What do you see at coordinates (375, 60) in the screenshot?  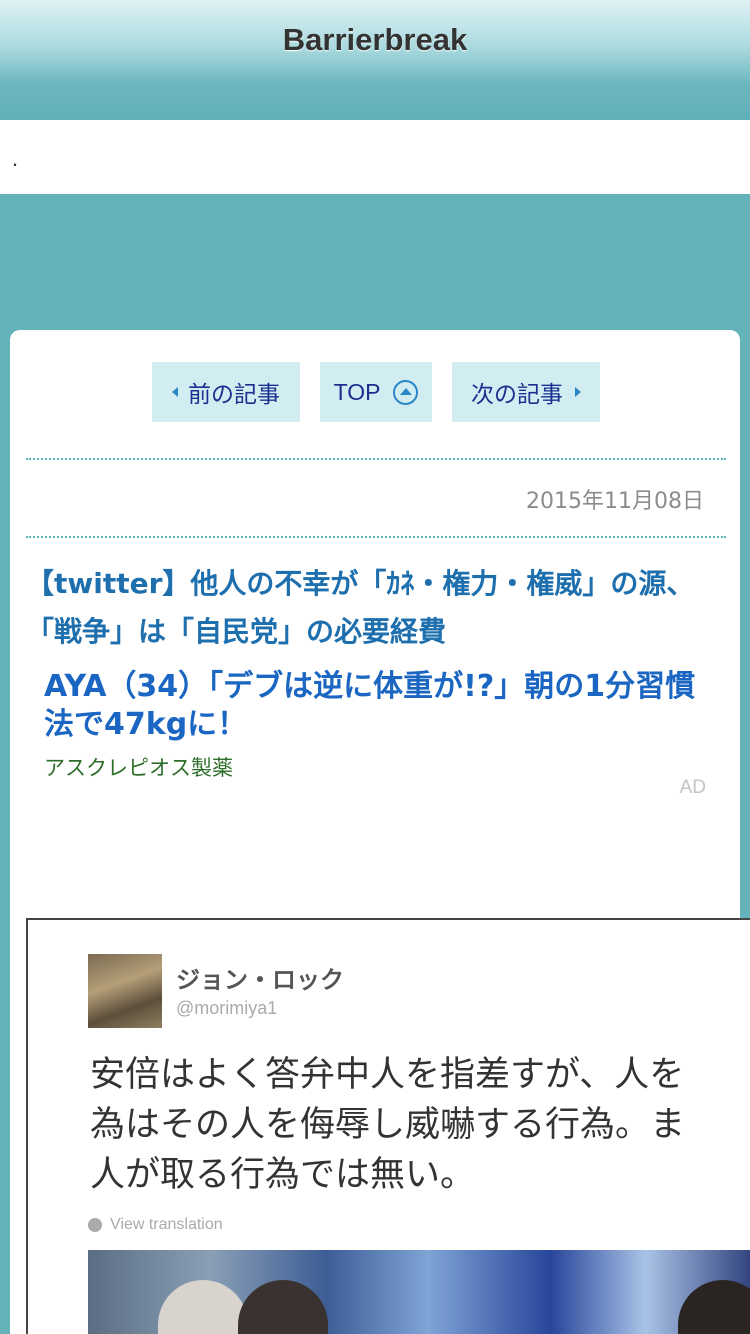 I see `site-header: Barrierbreak` at bounding box center [375, 60].